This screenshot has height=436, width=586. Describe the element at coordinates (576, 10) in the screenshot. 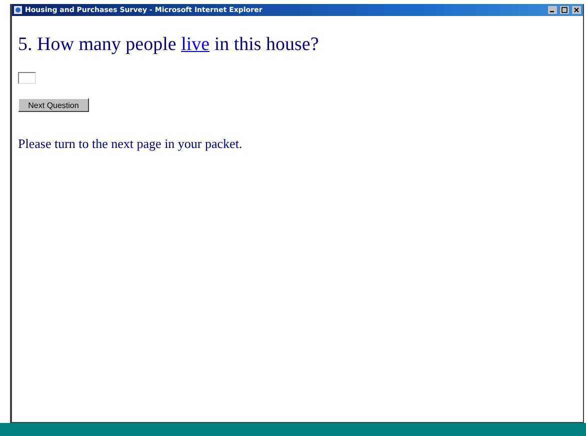

I see `close-icon` at that location.